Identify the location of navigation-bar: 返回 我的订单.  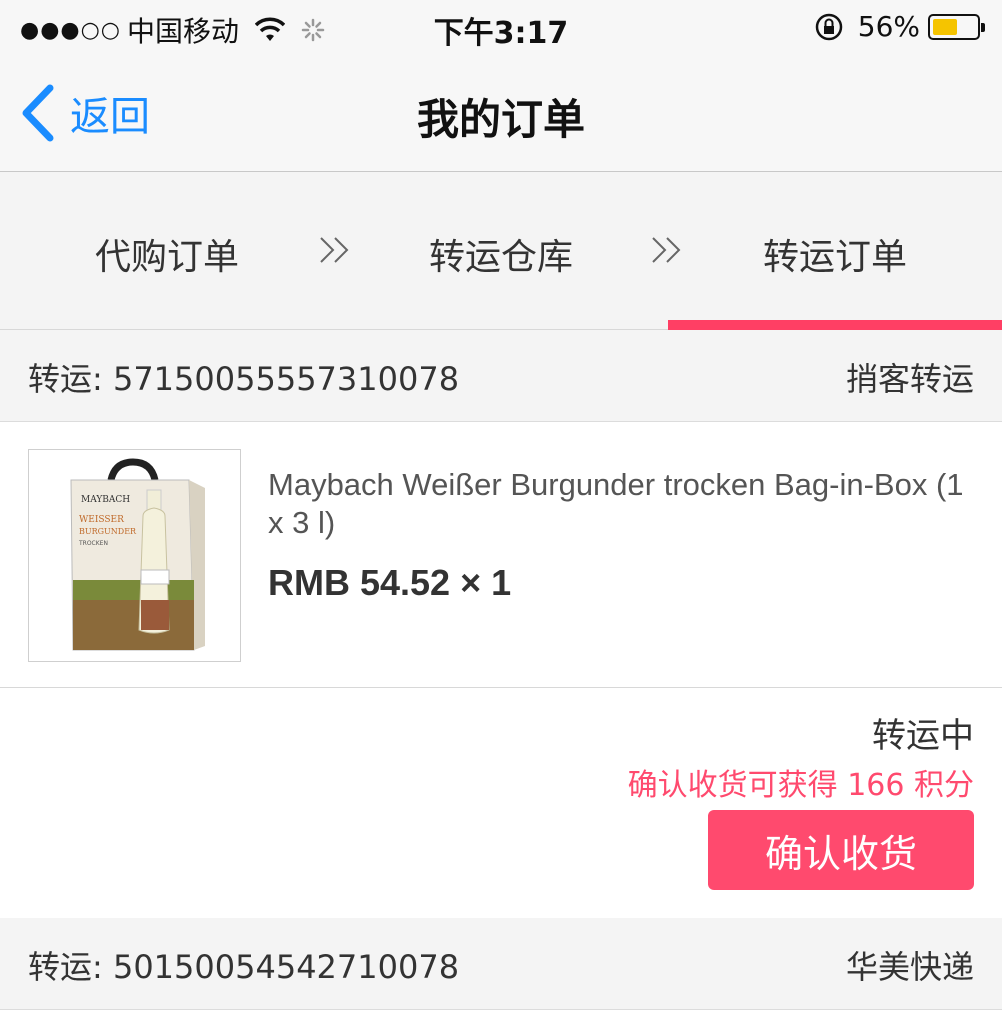
(501, 114).